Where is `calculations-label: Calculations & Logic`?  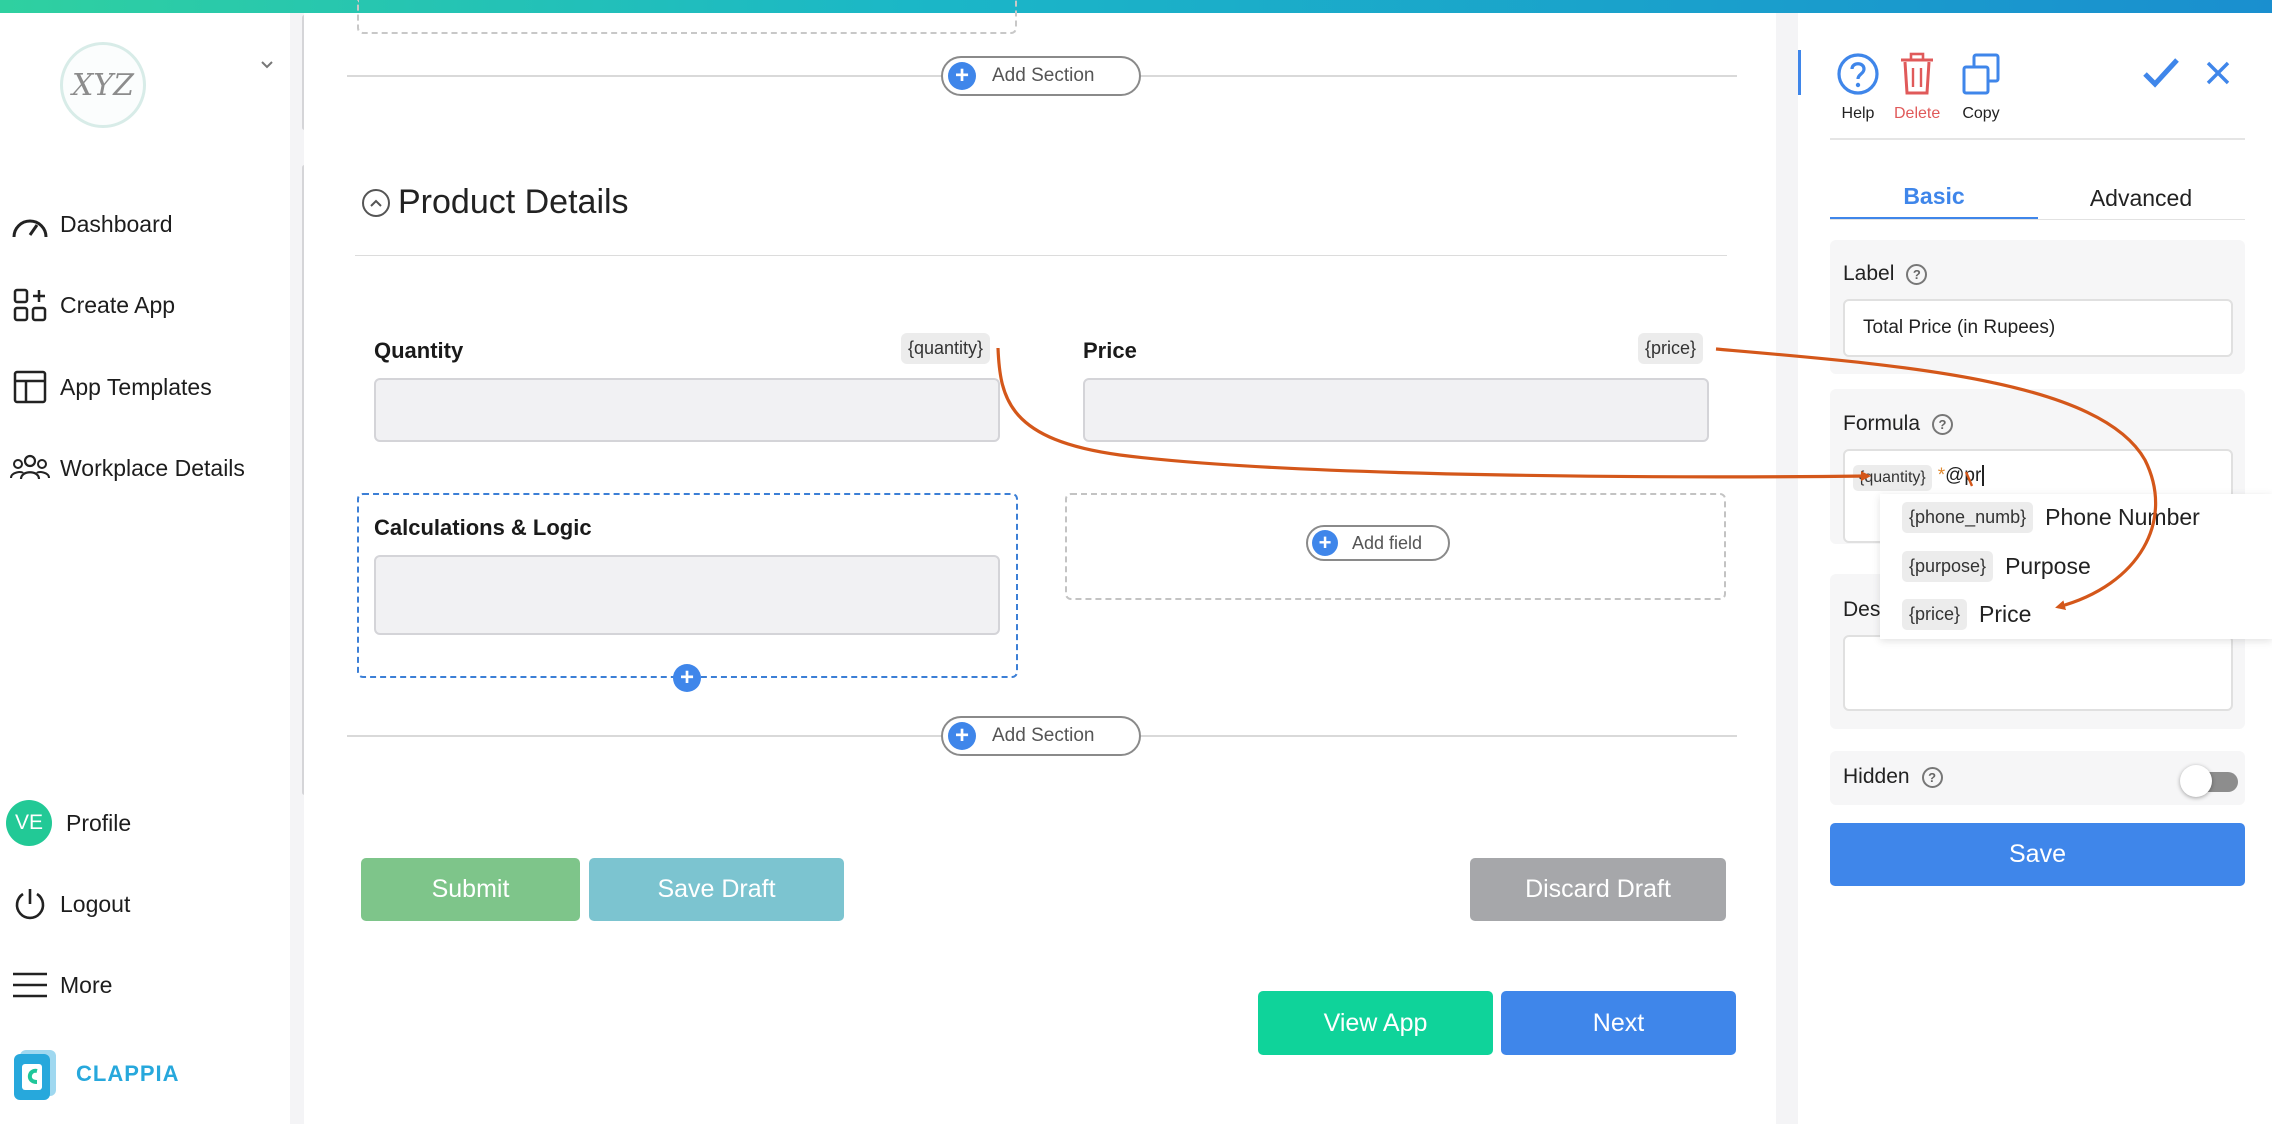
calculations-label: Calculations & Logic is located at coordinates (483, 527).